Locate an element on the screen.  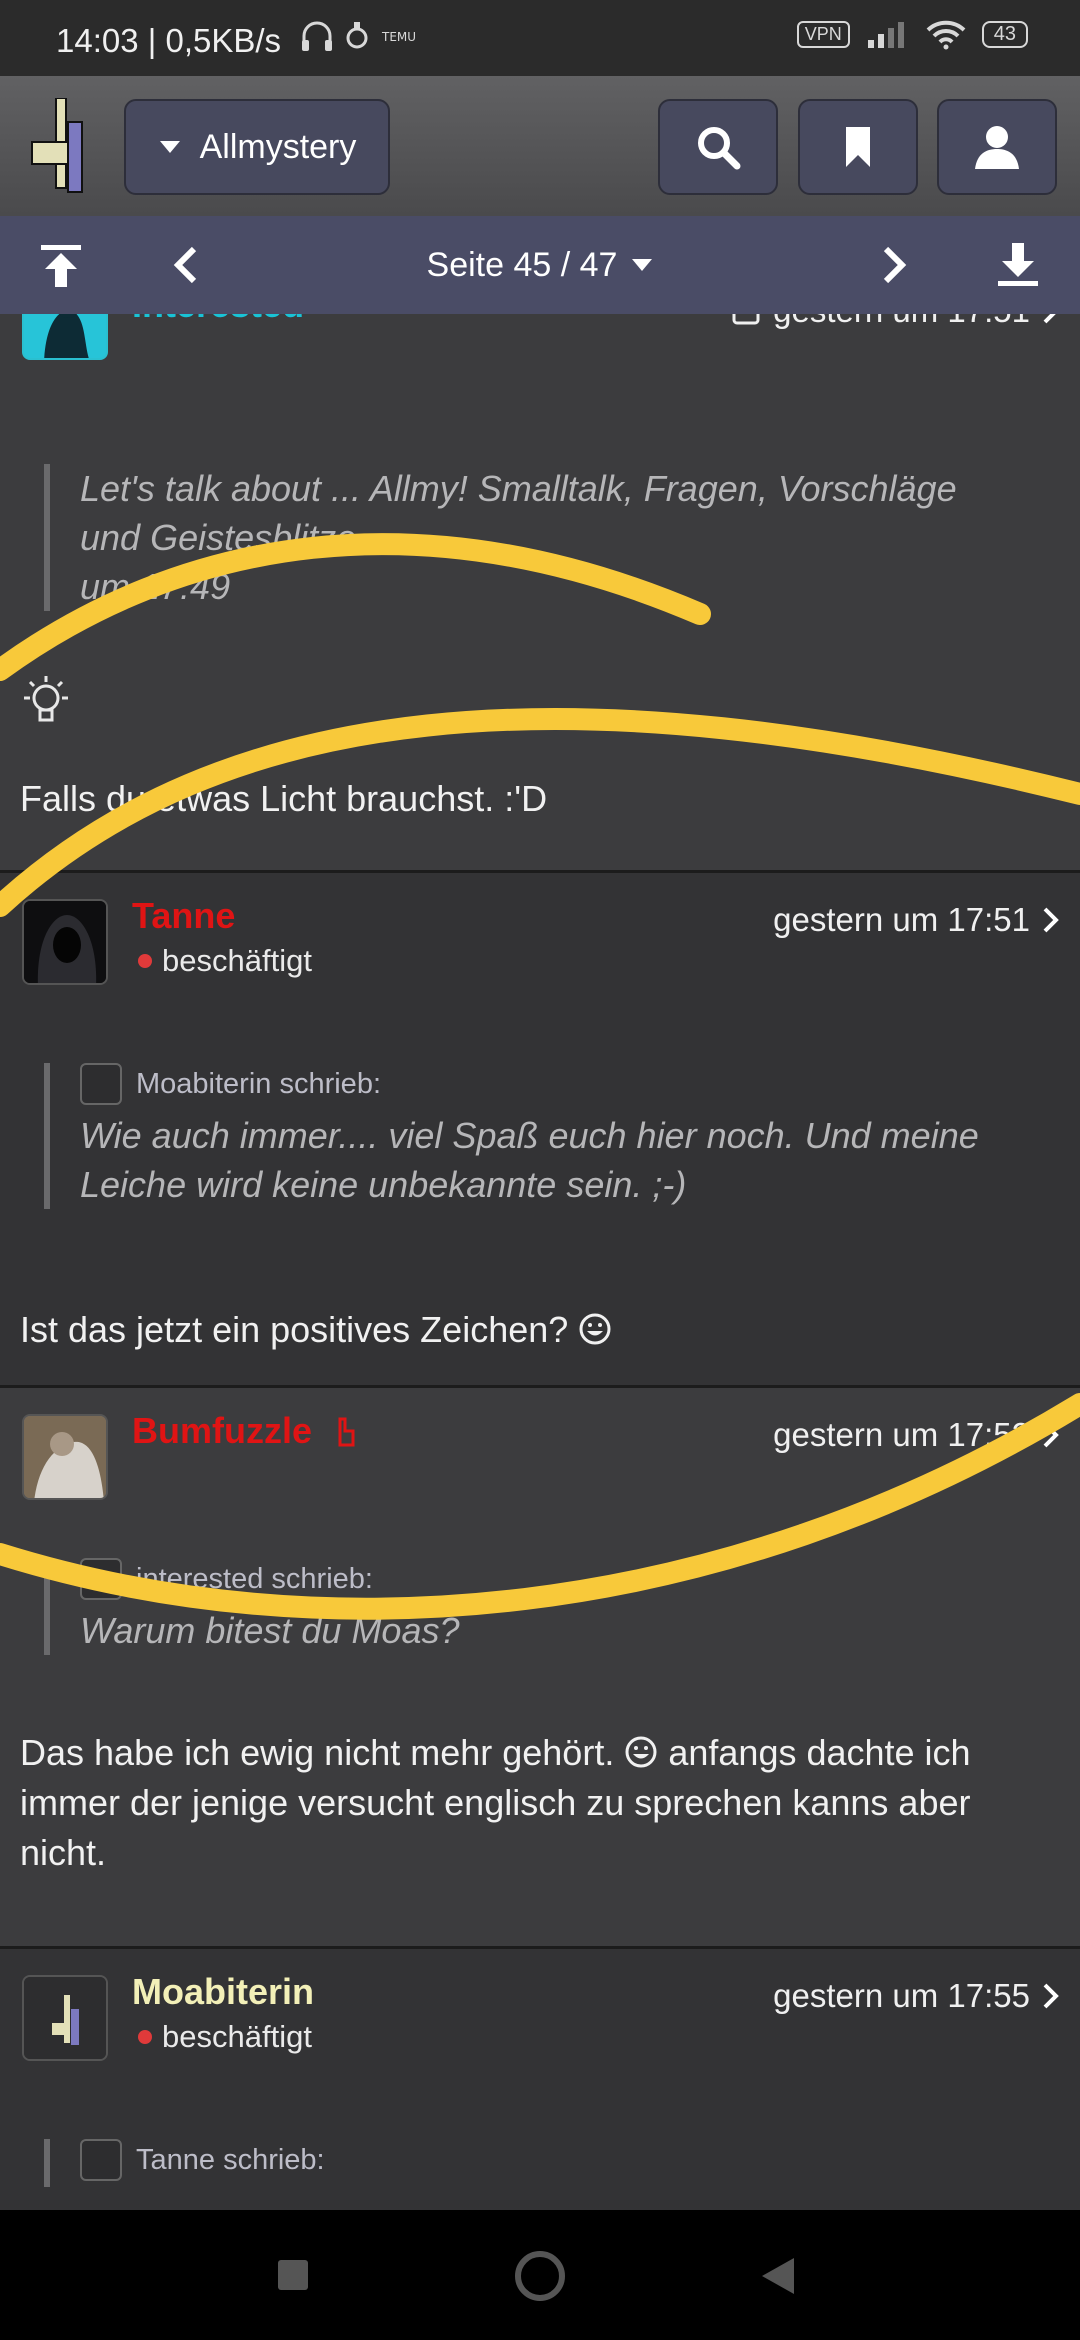
status-icons: TEMU is located at coordinates (358, 36).